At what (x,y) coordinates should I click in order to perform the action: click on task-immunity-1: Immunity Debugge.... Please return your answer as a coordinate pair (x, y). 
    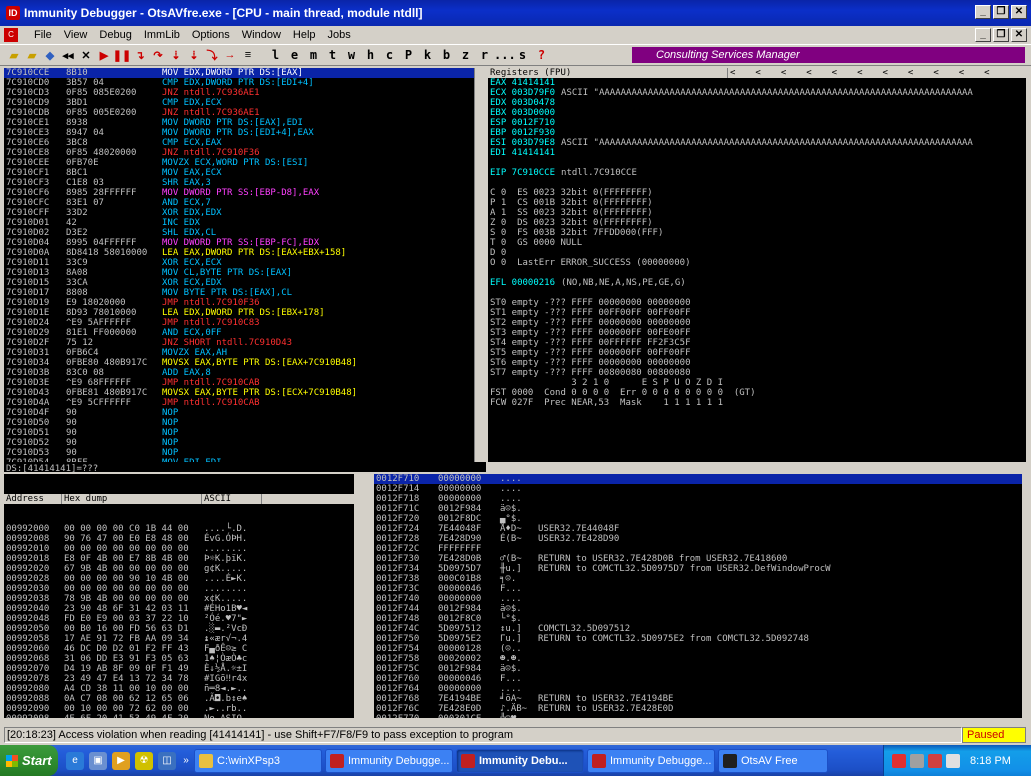
    Looking at the image, I should click on (389, 760).